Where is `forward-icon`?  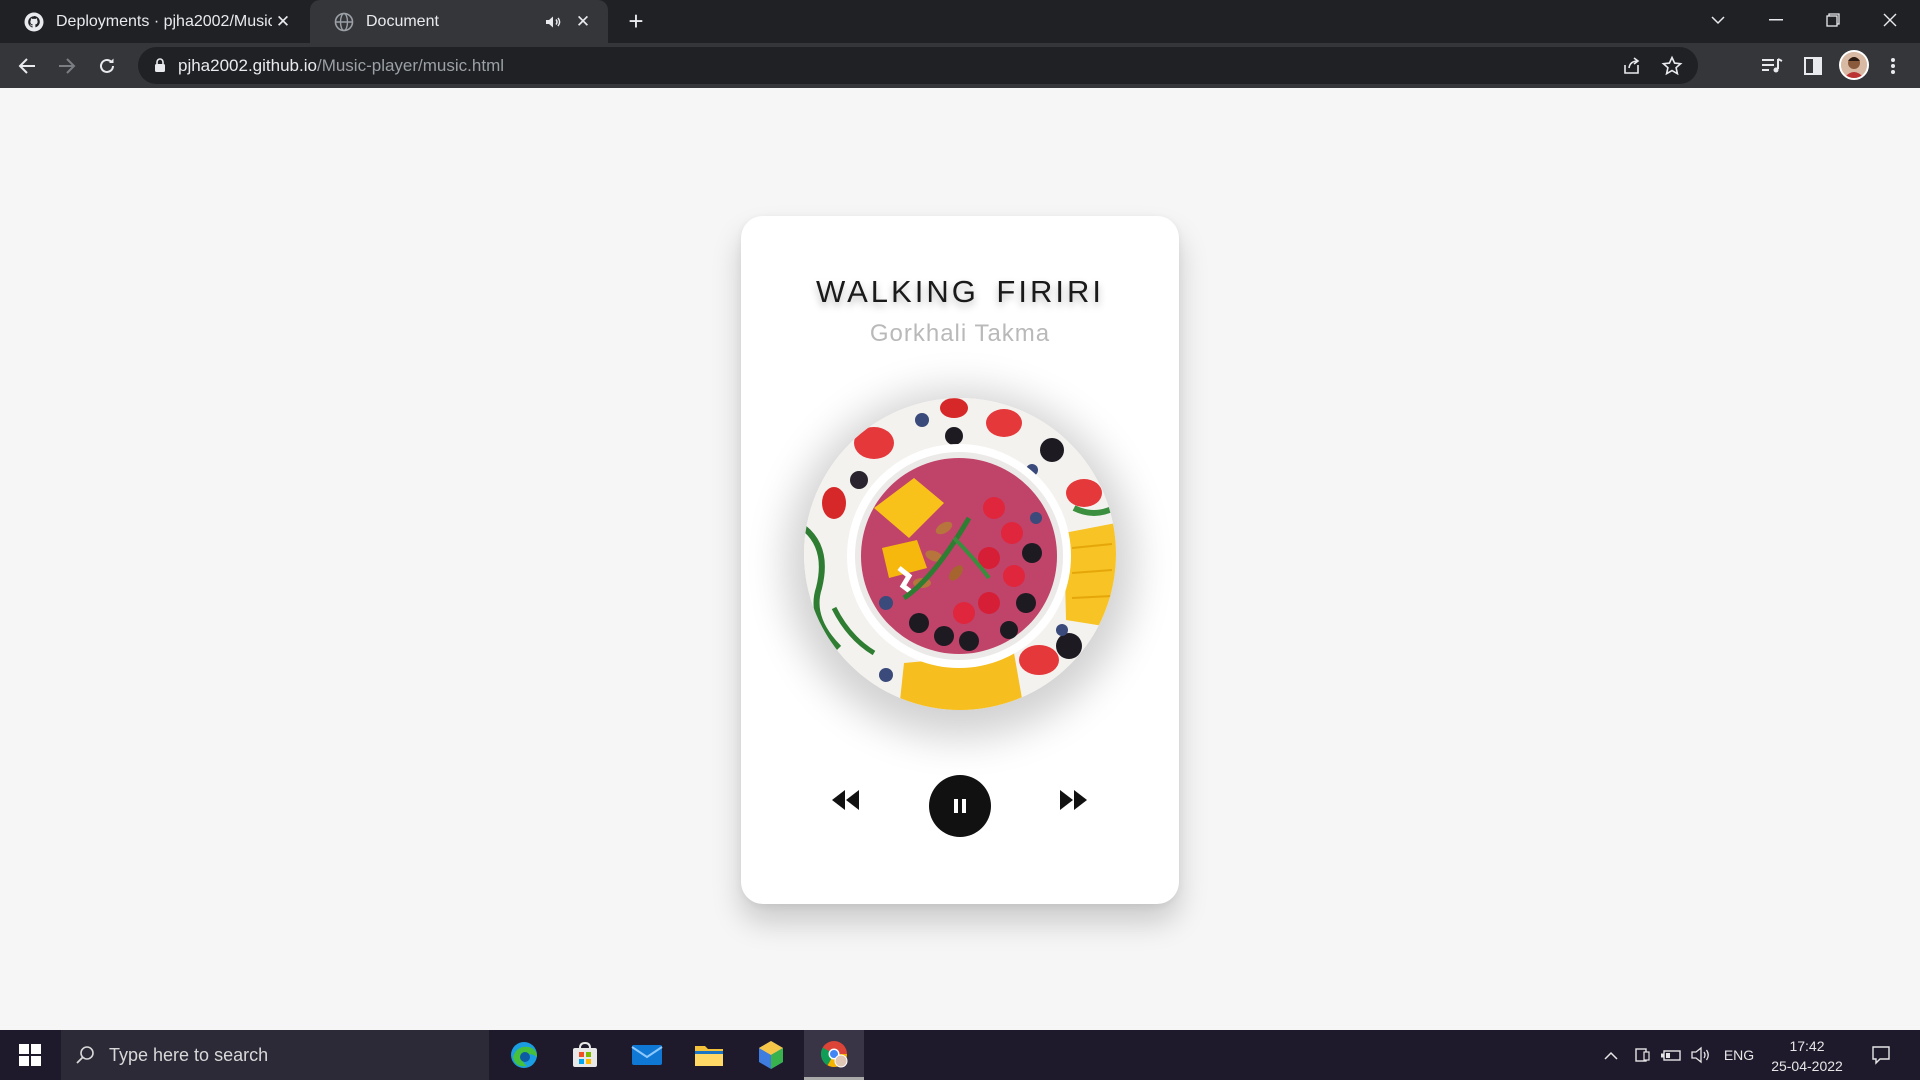
forward-icon is located at coordinates (67, 66).